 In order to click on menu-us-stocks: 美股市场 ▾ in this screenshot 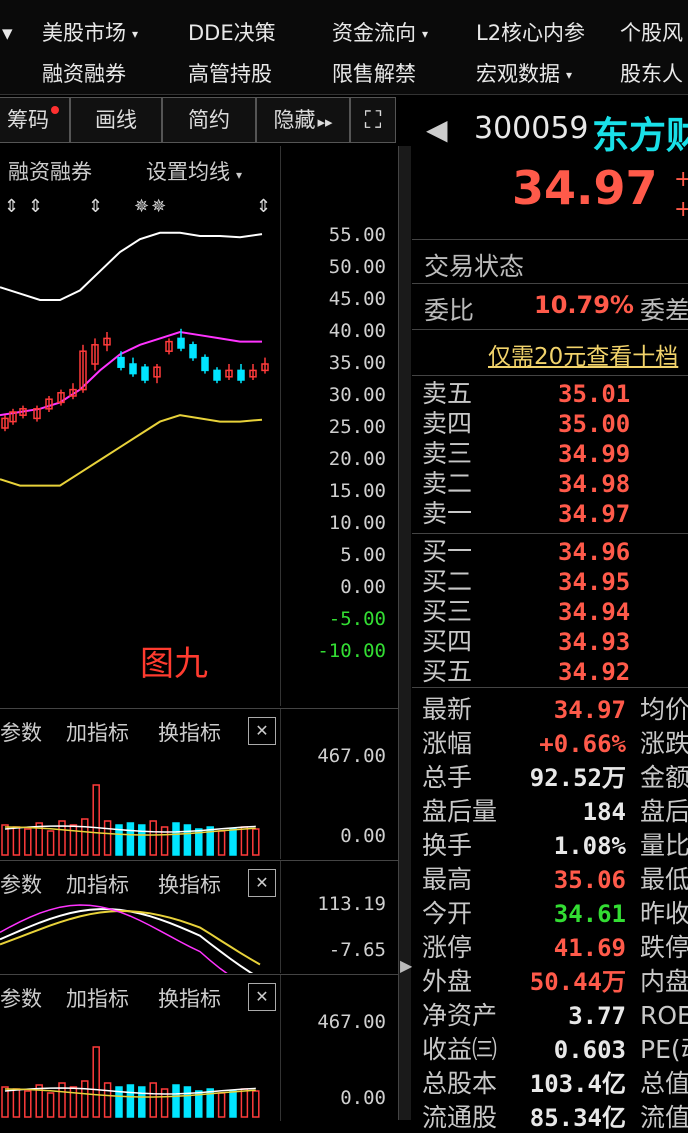, I will do `click(90, 33)`.